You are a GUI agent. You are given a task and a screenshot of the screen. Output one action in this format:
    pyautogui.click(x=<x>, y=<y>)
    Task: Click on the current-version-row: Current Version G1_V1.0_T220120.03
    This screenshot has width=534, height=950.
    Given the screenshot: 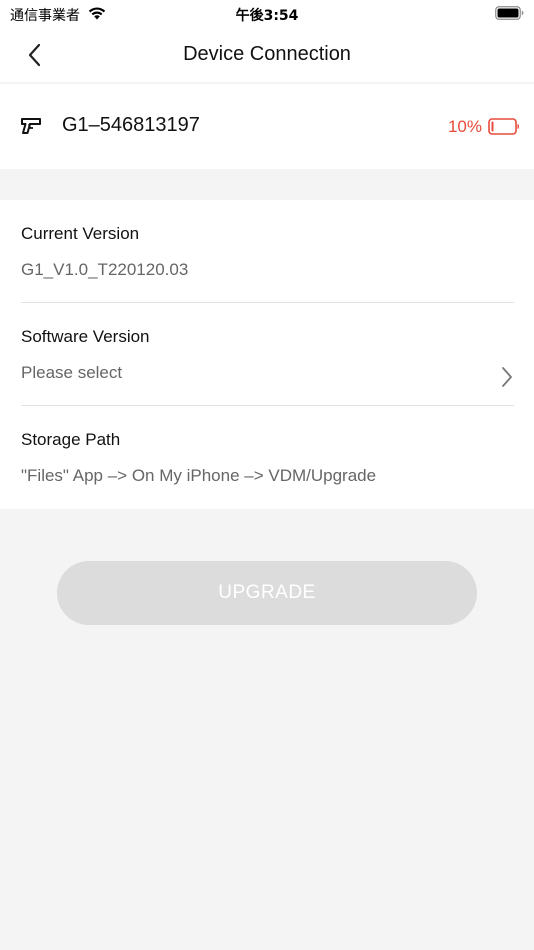 What is the action you would take?
    pyautogui.click(x=267, y=251)
    